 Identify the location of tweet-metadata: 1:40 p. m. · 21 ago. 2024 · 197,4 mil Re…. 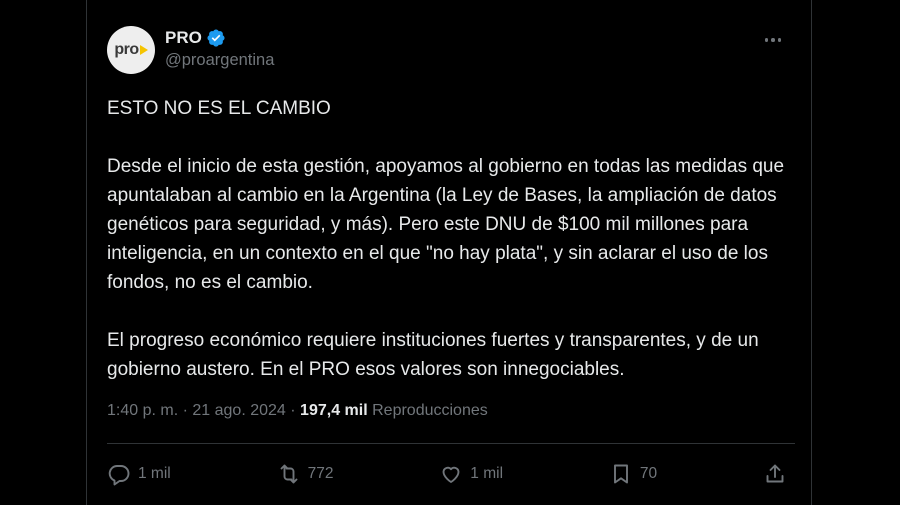
(297, 411).